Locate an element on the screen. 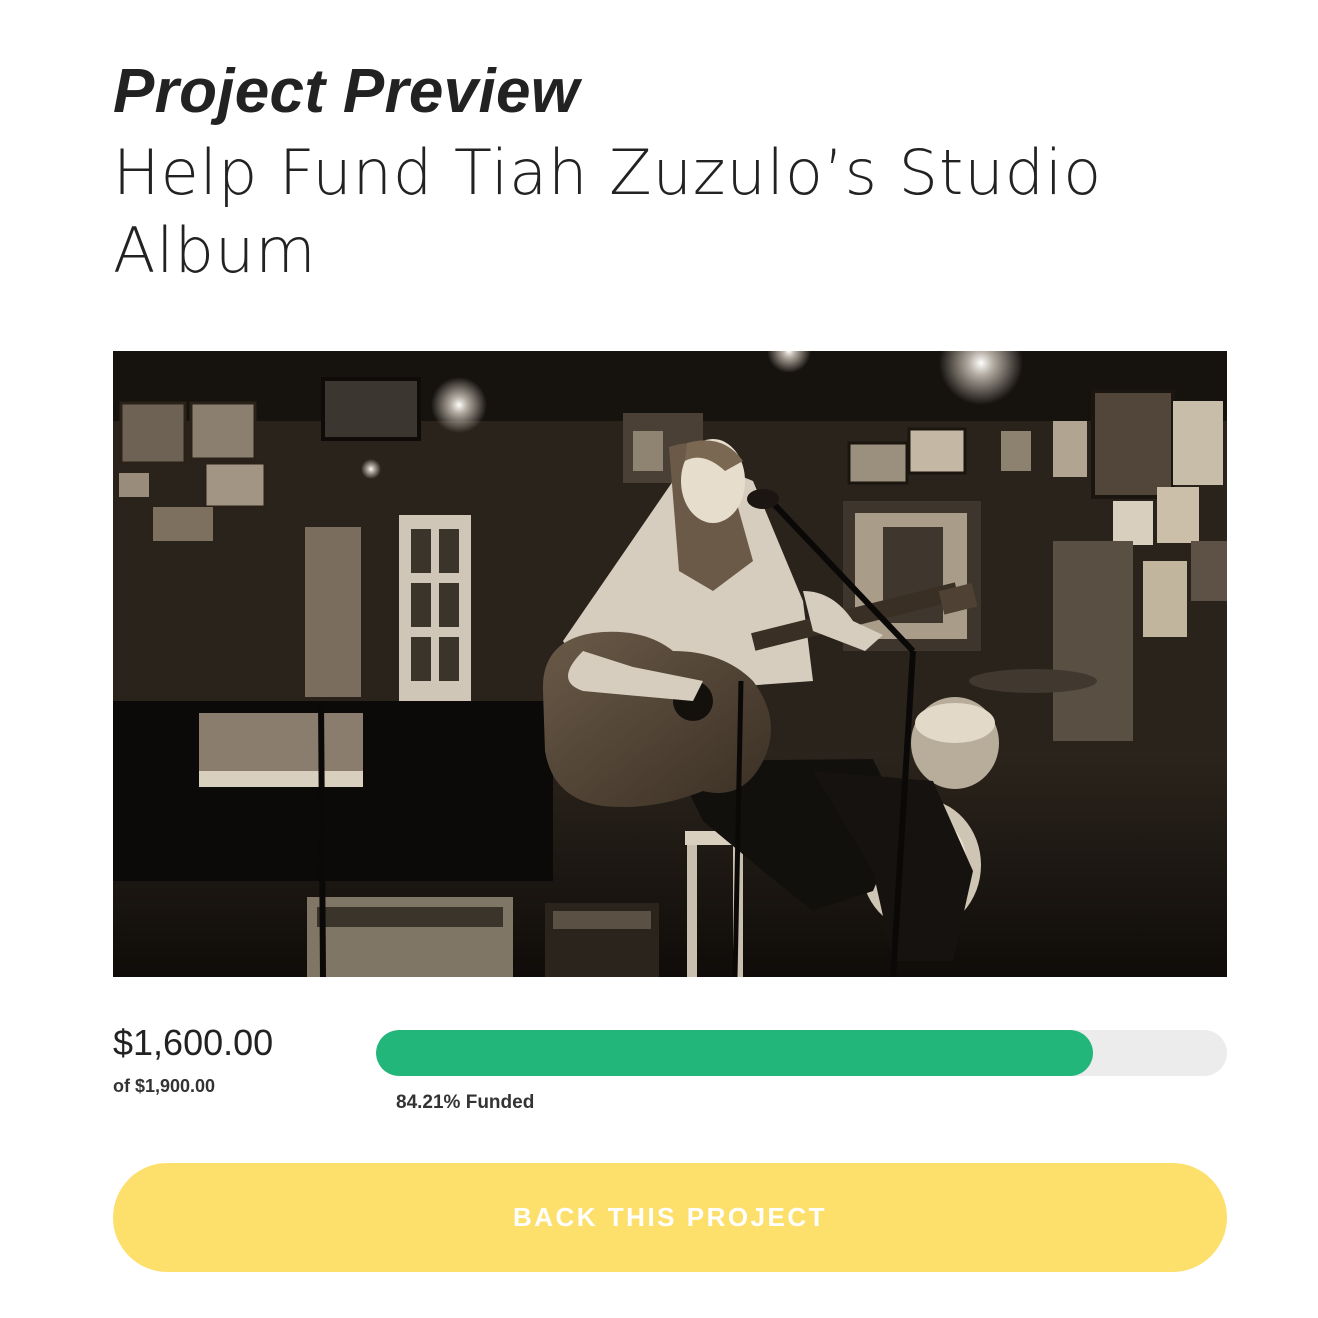 The height and width of the screenshot is (1318, 1318). funding-progress-fill is located at coordinates (734, 1053).